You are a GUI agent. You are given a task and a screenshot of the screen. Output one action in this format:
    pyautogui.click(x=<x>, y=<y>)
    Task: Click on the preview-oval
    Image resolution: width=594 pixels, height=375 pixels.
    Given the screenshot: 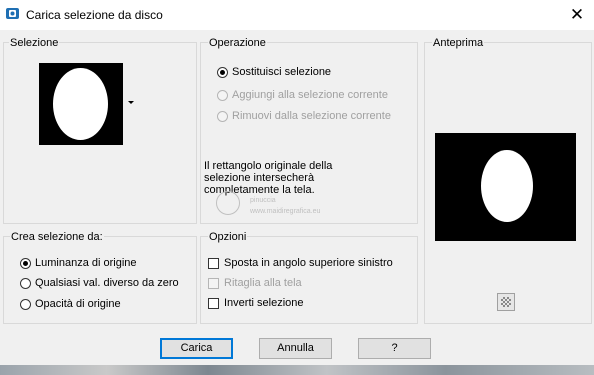 What is the action you would take?
    pyautogui.click(x=507, y=186)
    